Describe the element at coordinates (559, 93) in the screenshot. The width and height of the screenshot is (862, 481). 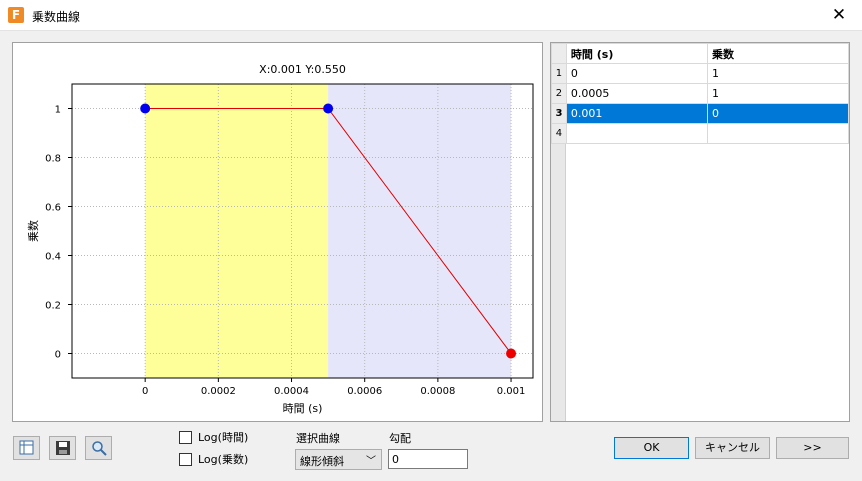
I see `row-number: 2` at that location.